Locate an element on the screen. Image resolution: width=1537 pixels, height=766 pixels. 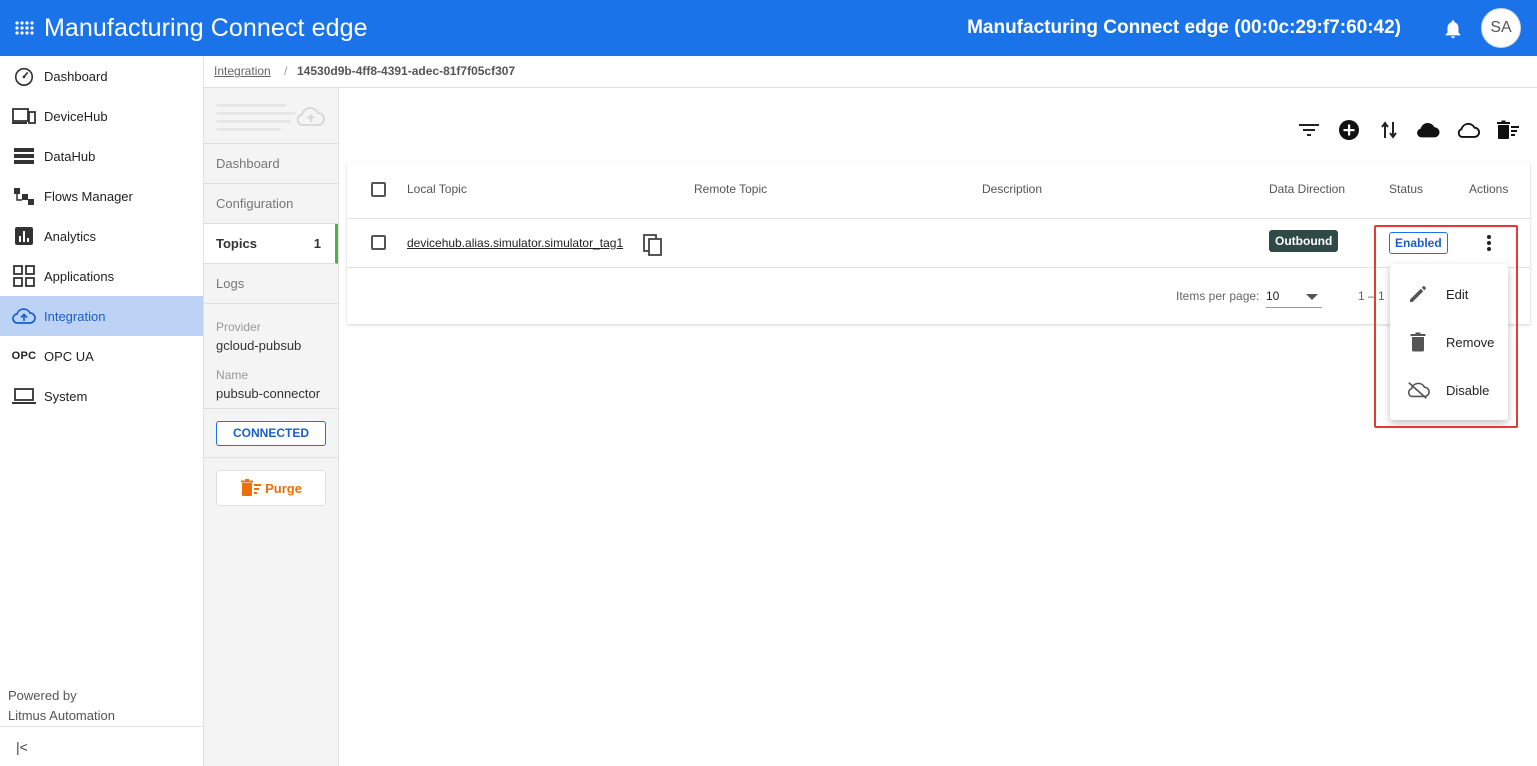
column-header-actions: Actions is located at coordinates (1489, 189).